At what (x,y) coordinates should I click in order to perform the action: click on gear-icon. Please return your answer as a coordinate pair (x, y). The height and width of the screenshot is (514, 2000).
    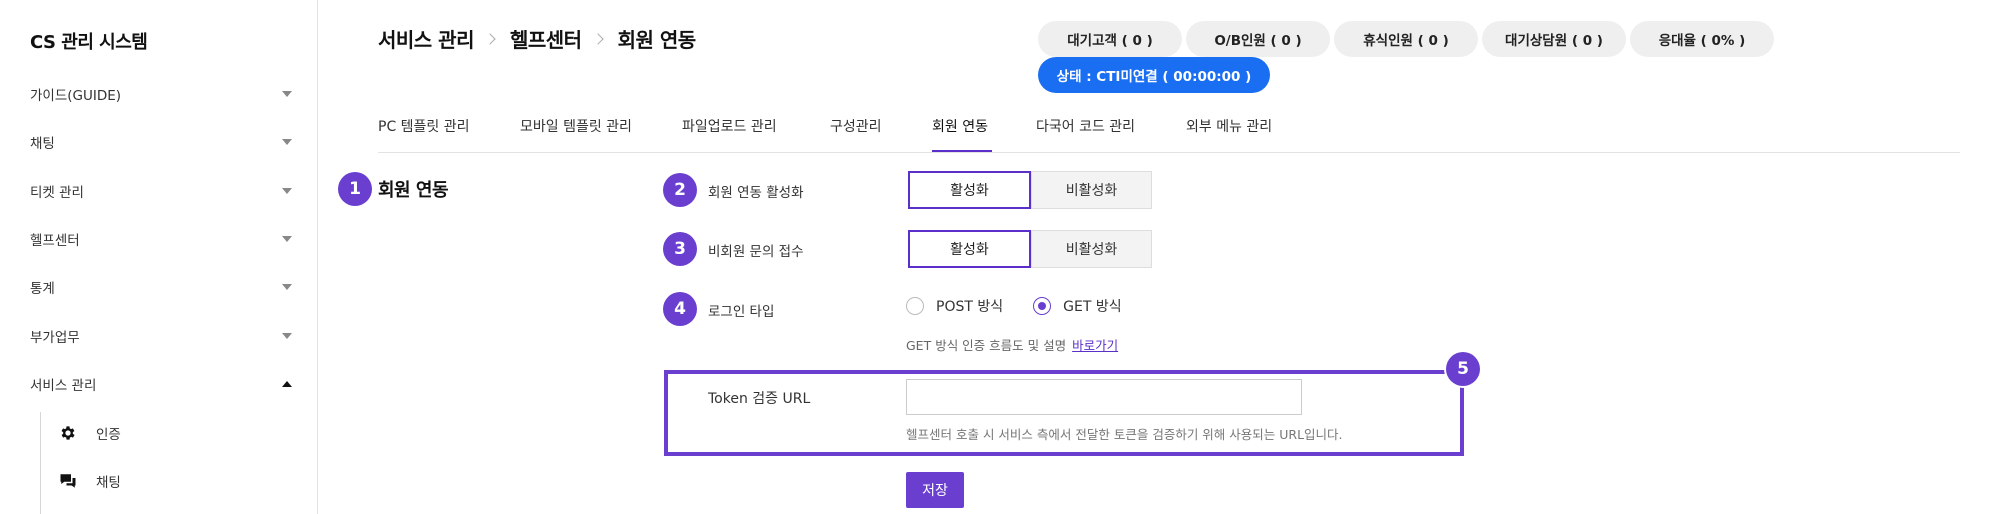
    Looking at the image, I should click on (68, 433).